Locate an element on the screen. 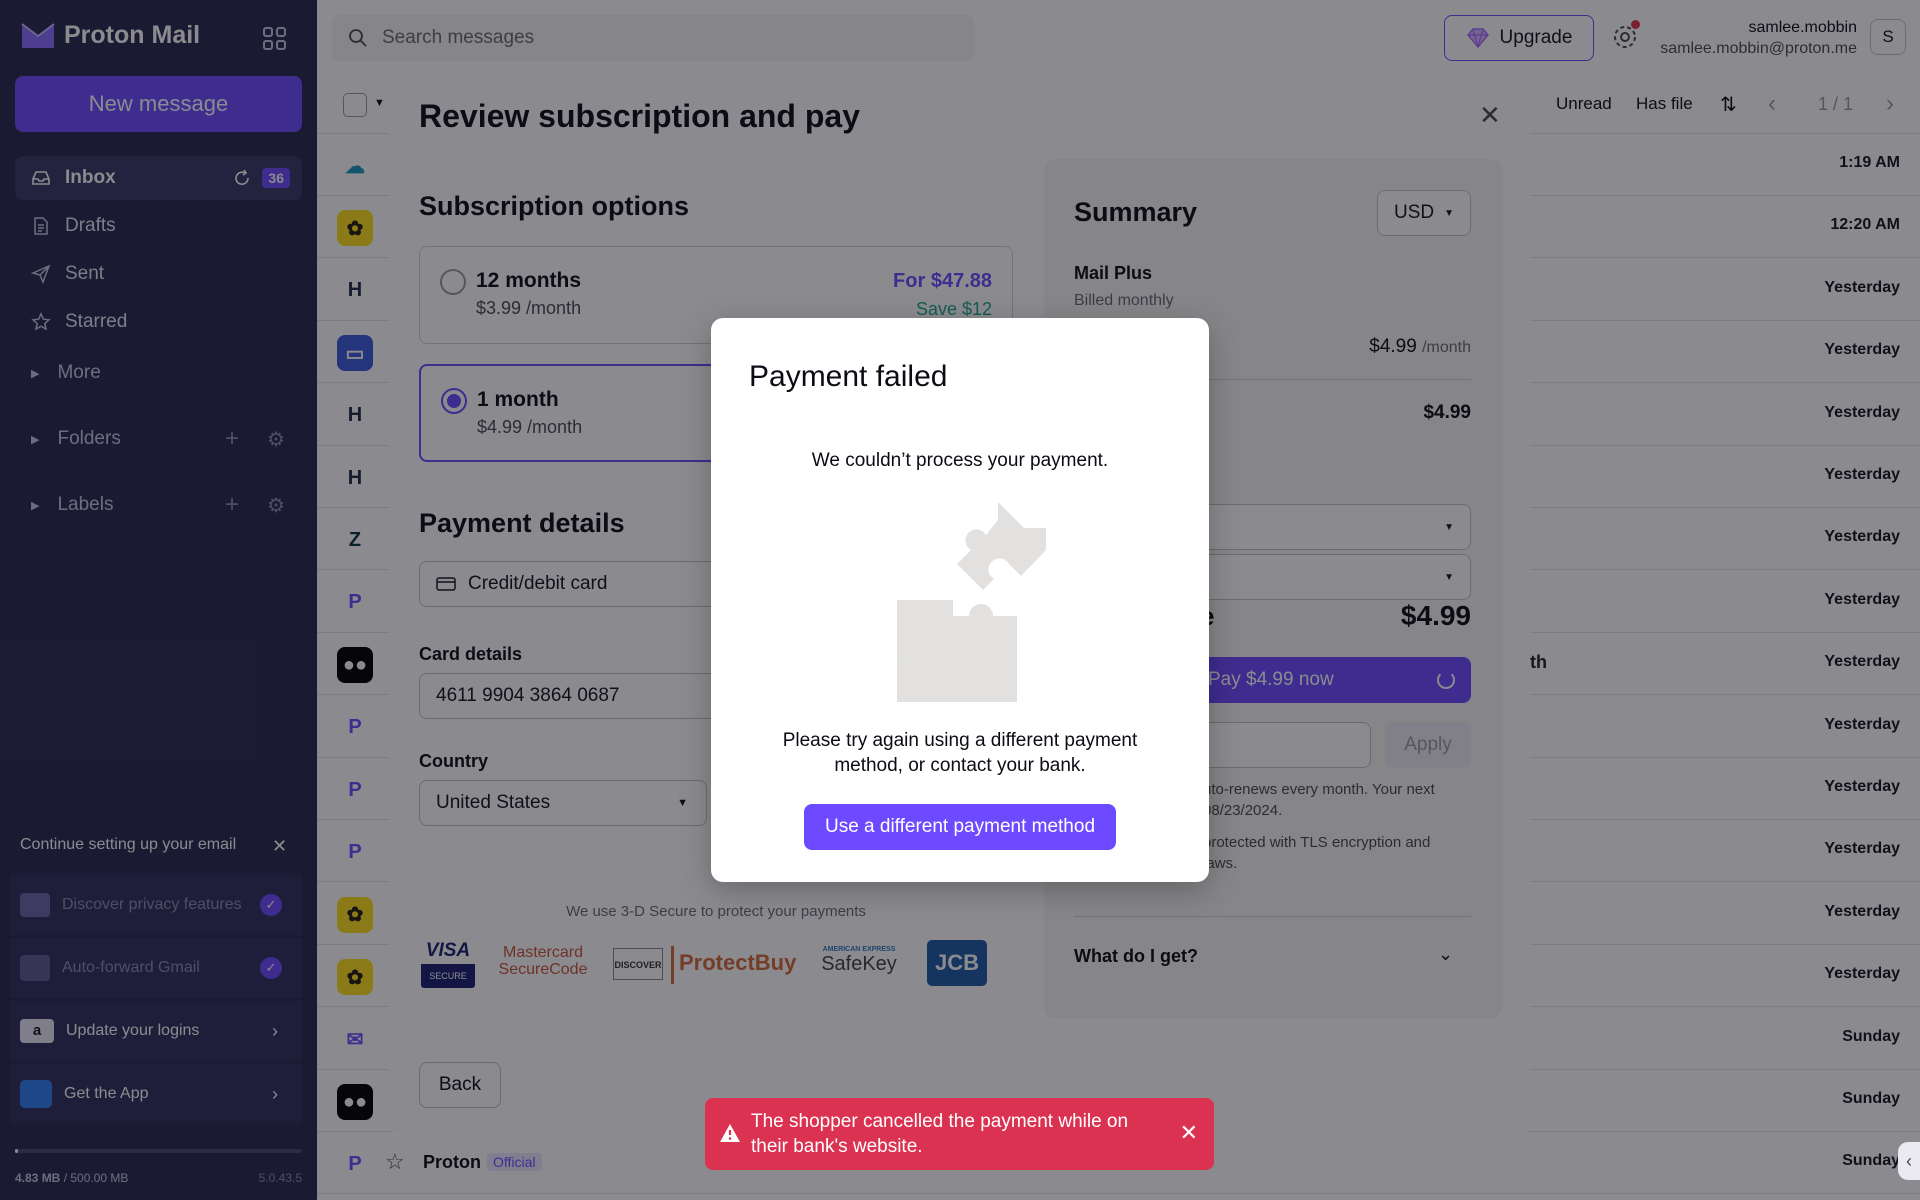 Image resolution: width=1920 pixels, height=1200 pixels. use-different-payment-method-button: Use a different payment method is located at coordinates (960, 827).